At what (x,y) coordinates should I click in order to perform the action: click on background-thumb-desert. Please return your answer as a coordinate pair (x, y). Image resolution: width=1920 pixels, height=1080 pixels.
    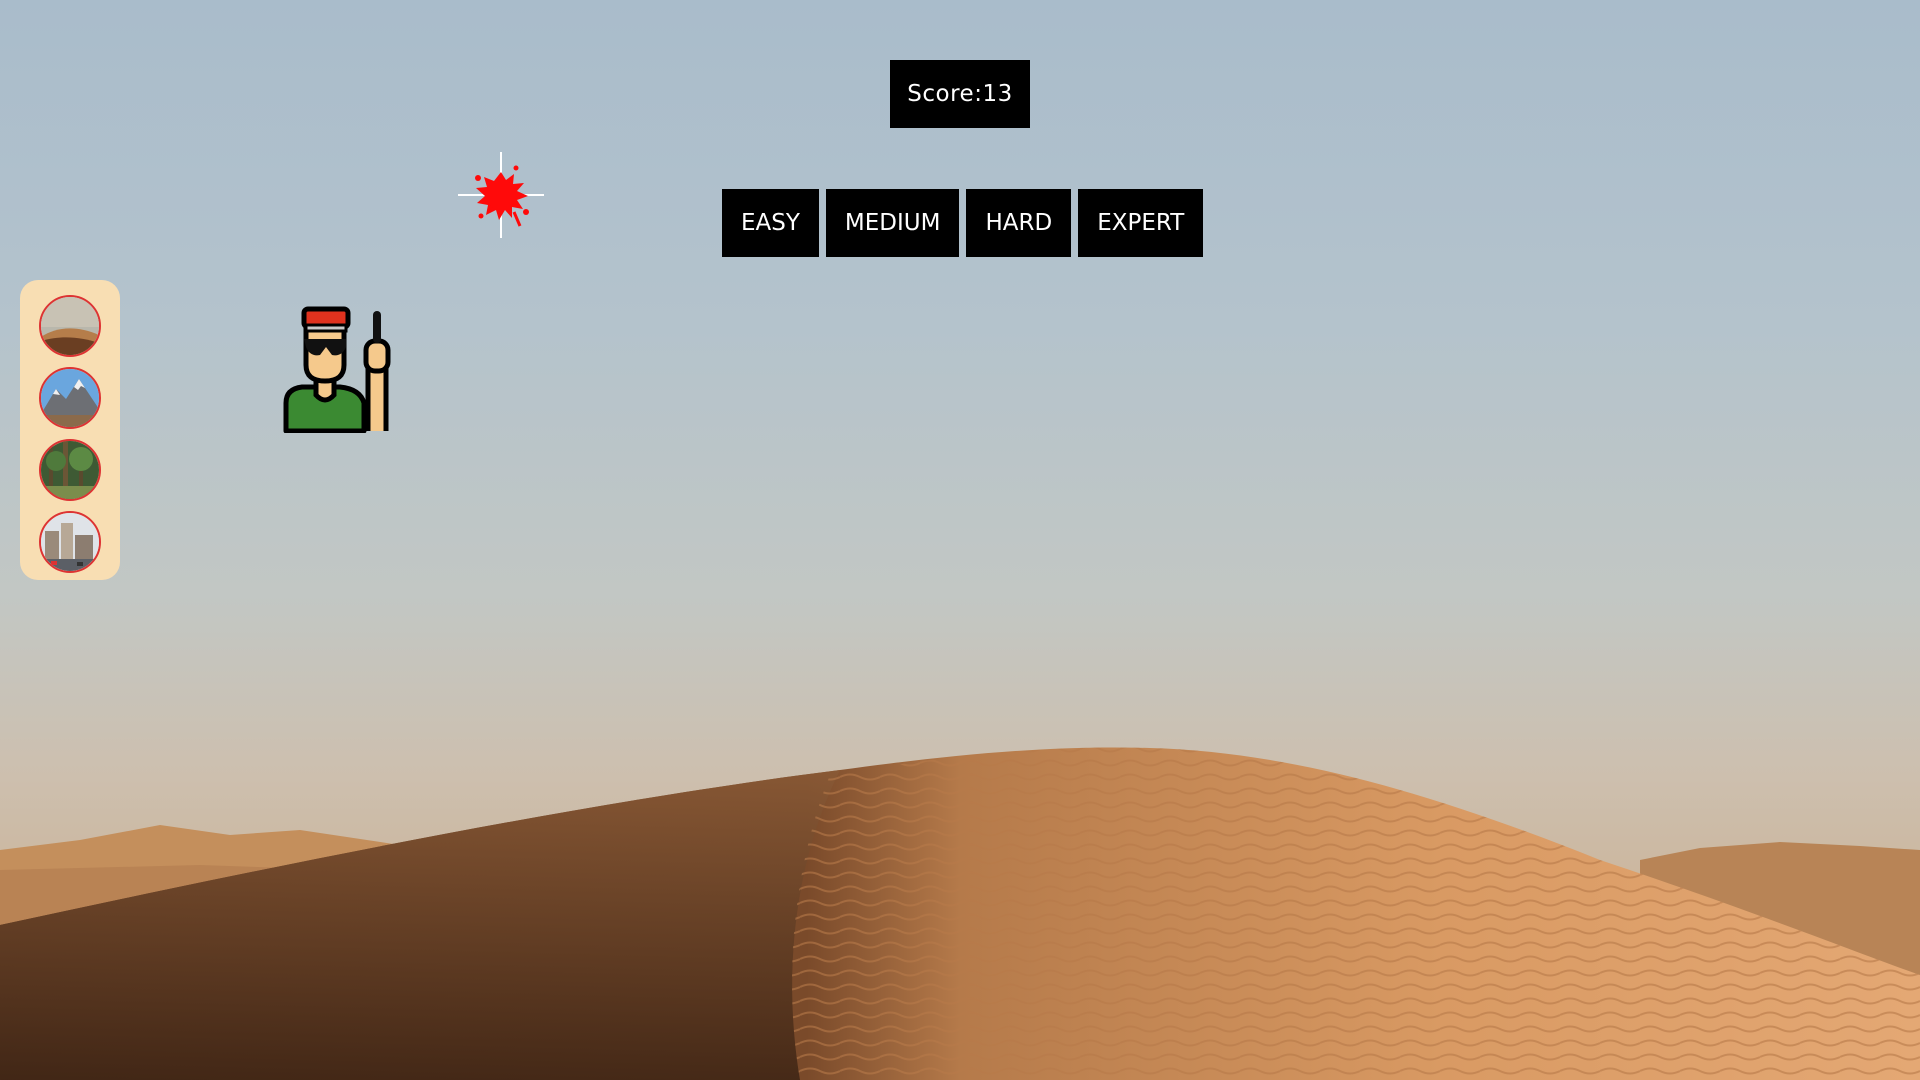
    Looking at the image, I should click on (70, 326).